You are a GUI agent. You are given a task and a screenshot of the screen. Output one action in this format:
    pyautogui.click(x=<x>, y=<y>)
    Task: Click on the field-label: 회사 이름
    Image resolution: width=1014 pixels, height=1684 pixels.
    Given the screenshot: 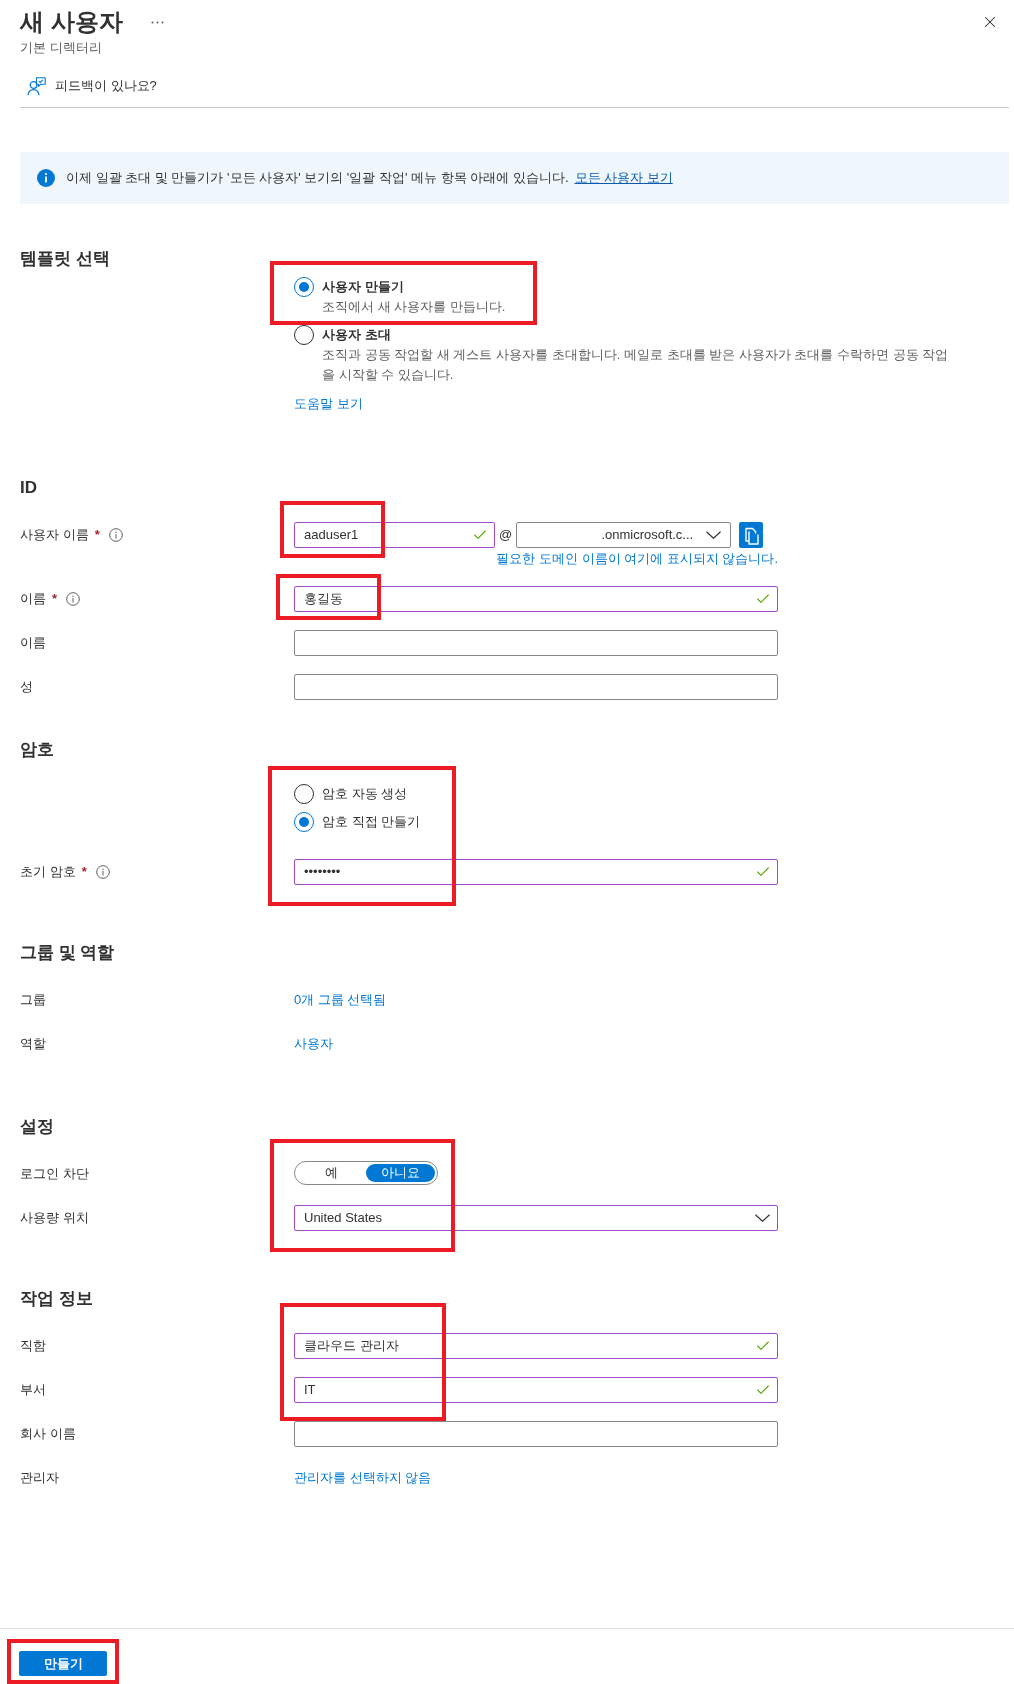 What is the action you would take?
    pyautogui.click(x=48, y=1434)
    